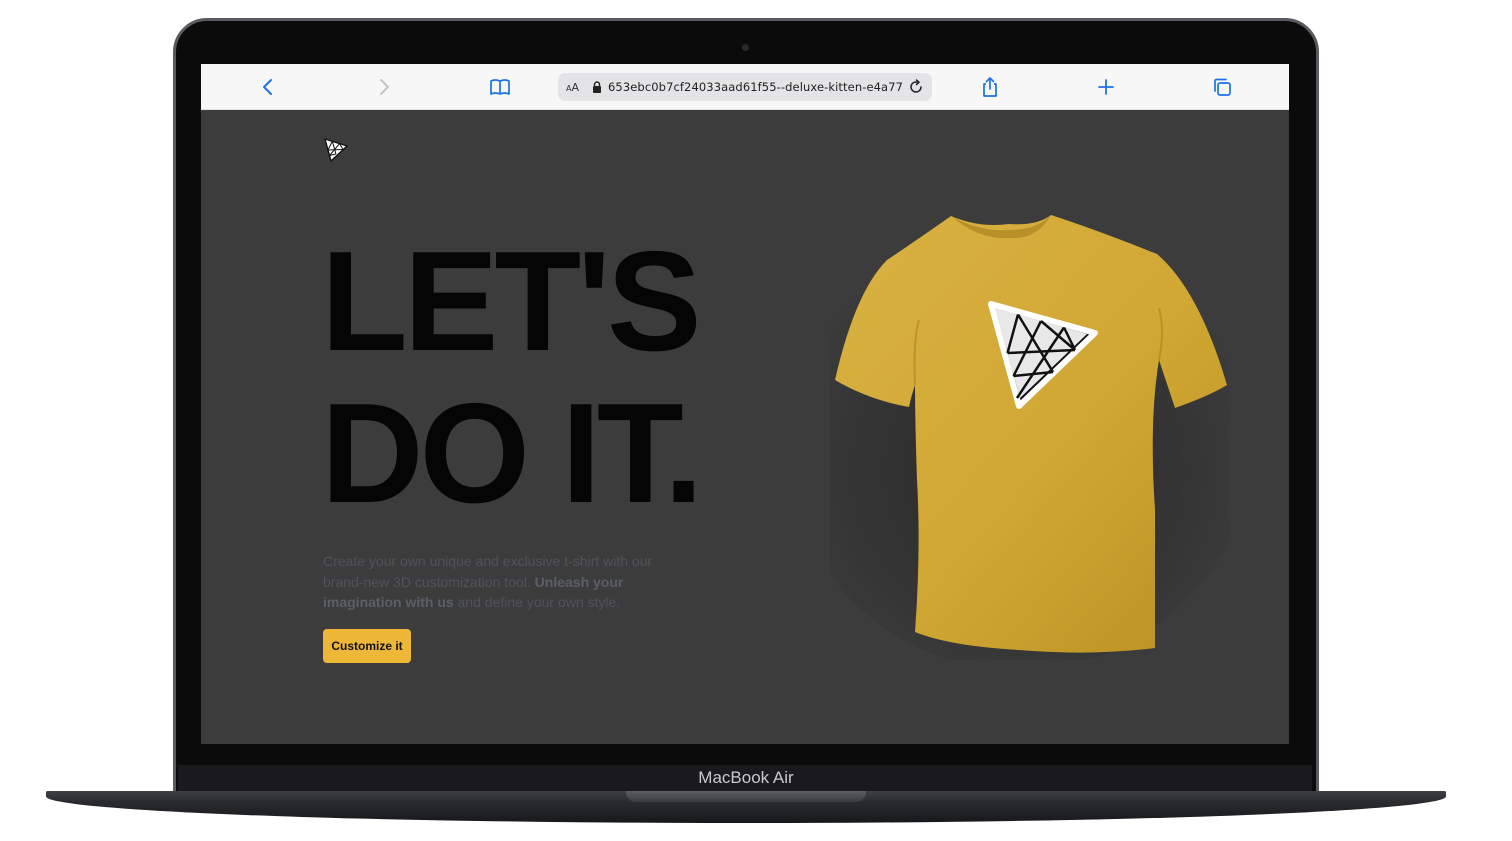  Describe the element at coordinates (268, 87) in the screenshot. I see `back-icon` at that location.